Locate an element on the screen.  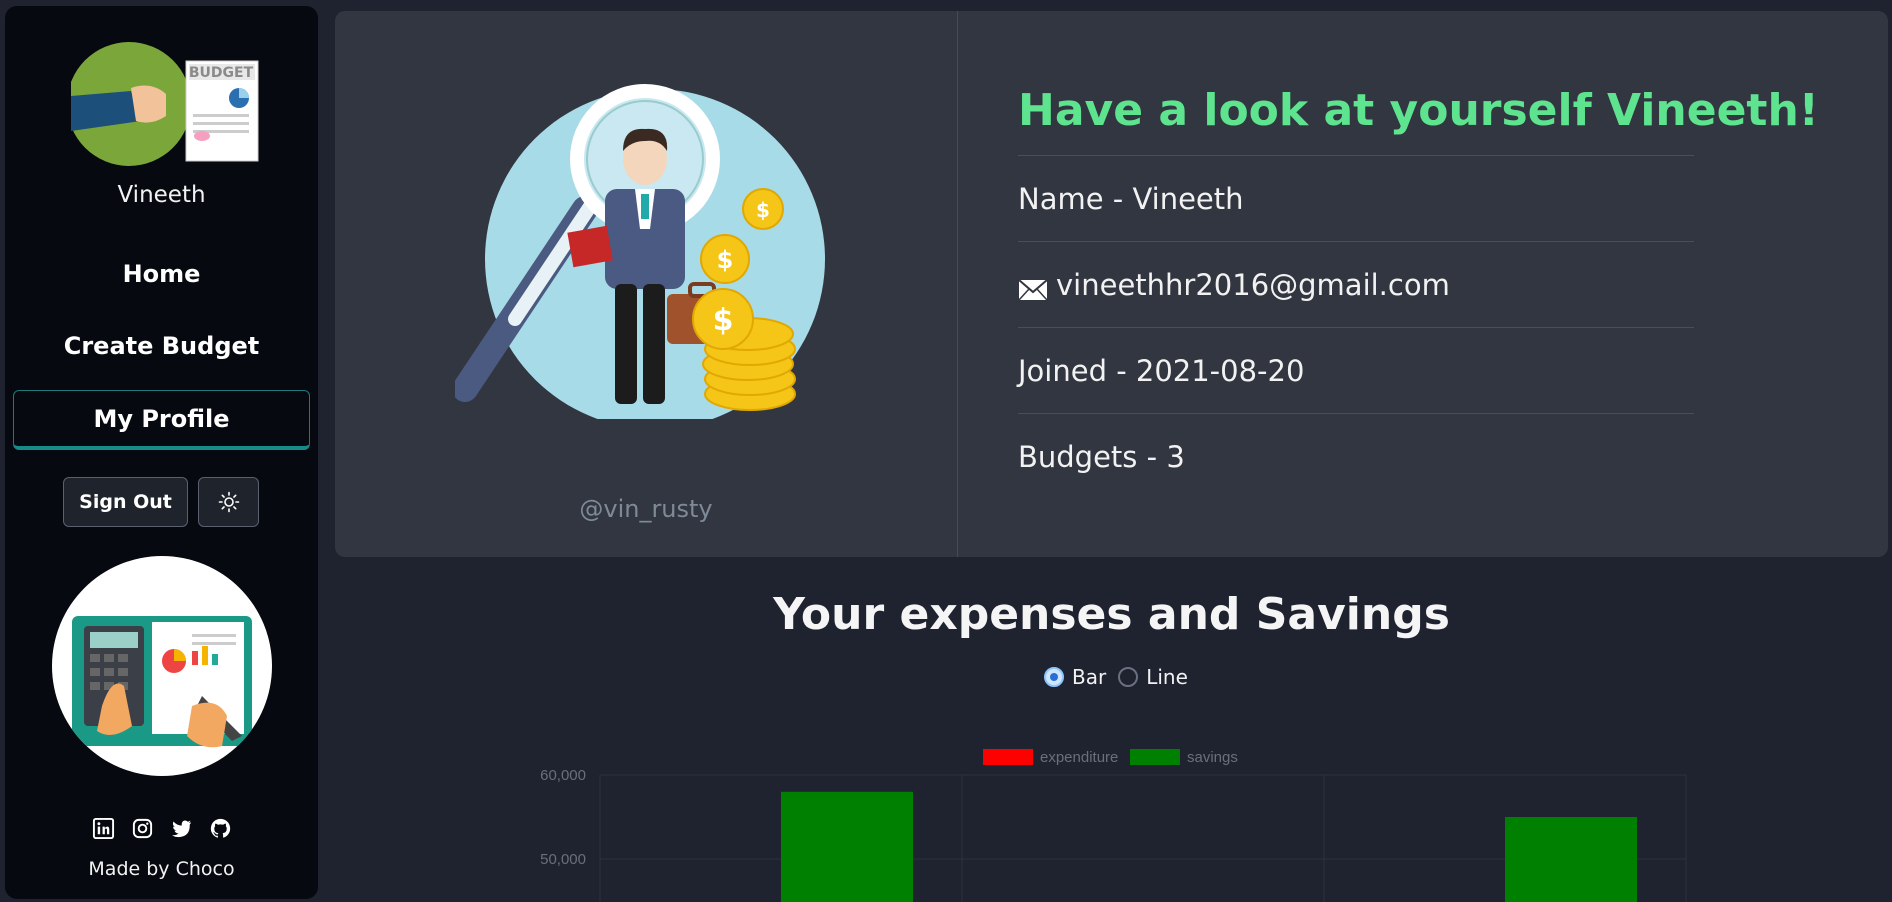
github-icon is located at coordinates (220, 828).